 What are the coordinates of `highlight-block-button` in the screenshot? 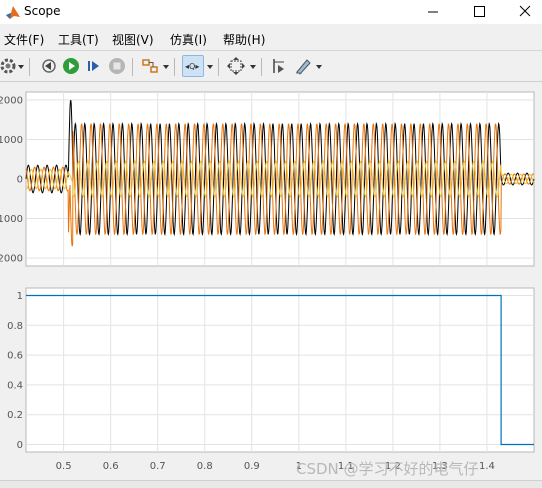 It's located at (150, 66).